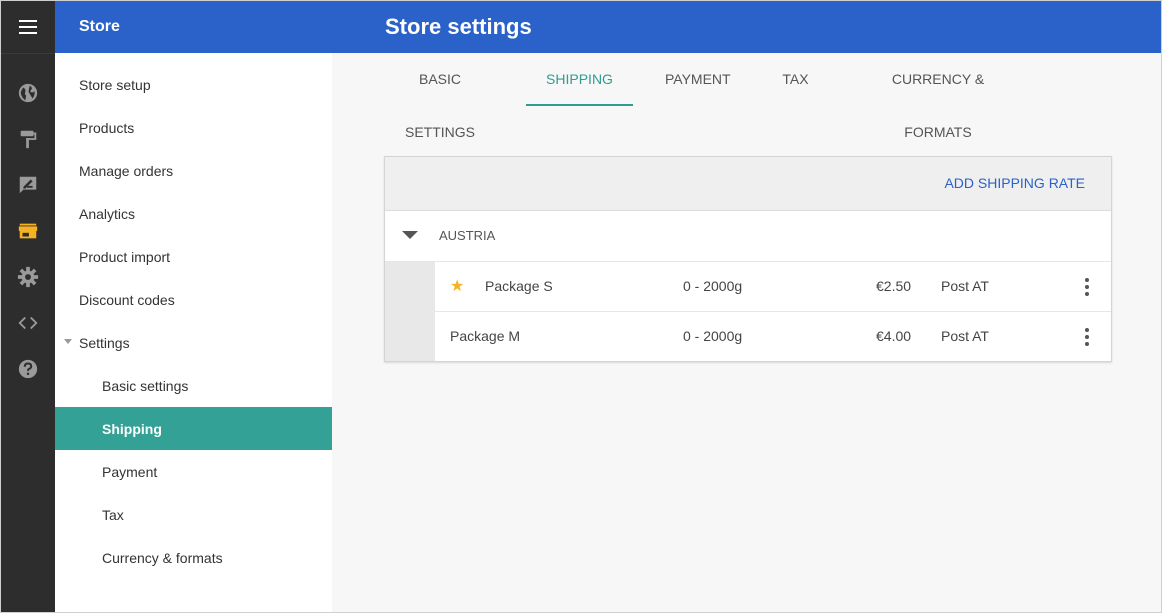  Describe the element at coordinates (193, 514) in the screenshot. I see `nav-subitem-tax: Tax` at that location.